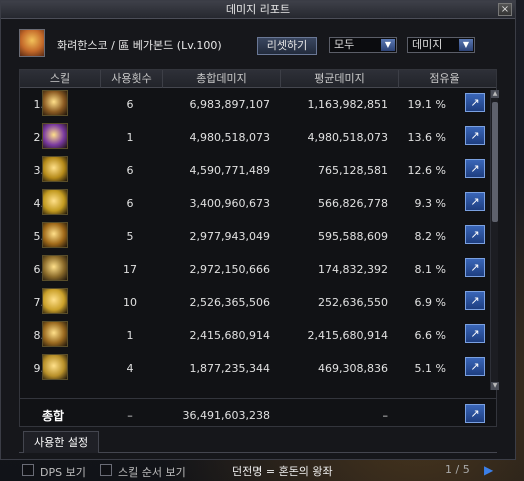 The width and height of the screenshot is (524, 481). I want to click on scroll-up-icon: ▲, so click(495, 94).